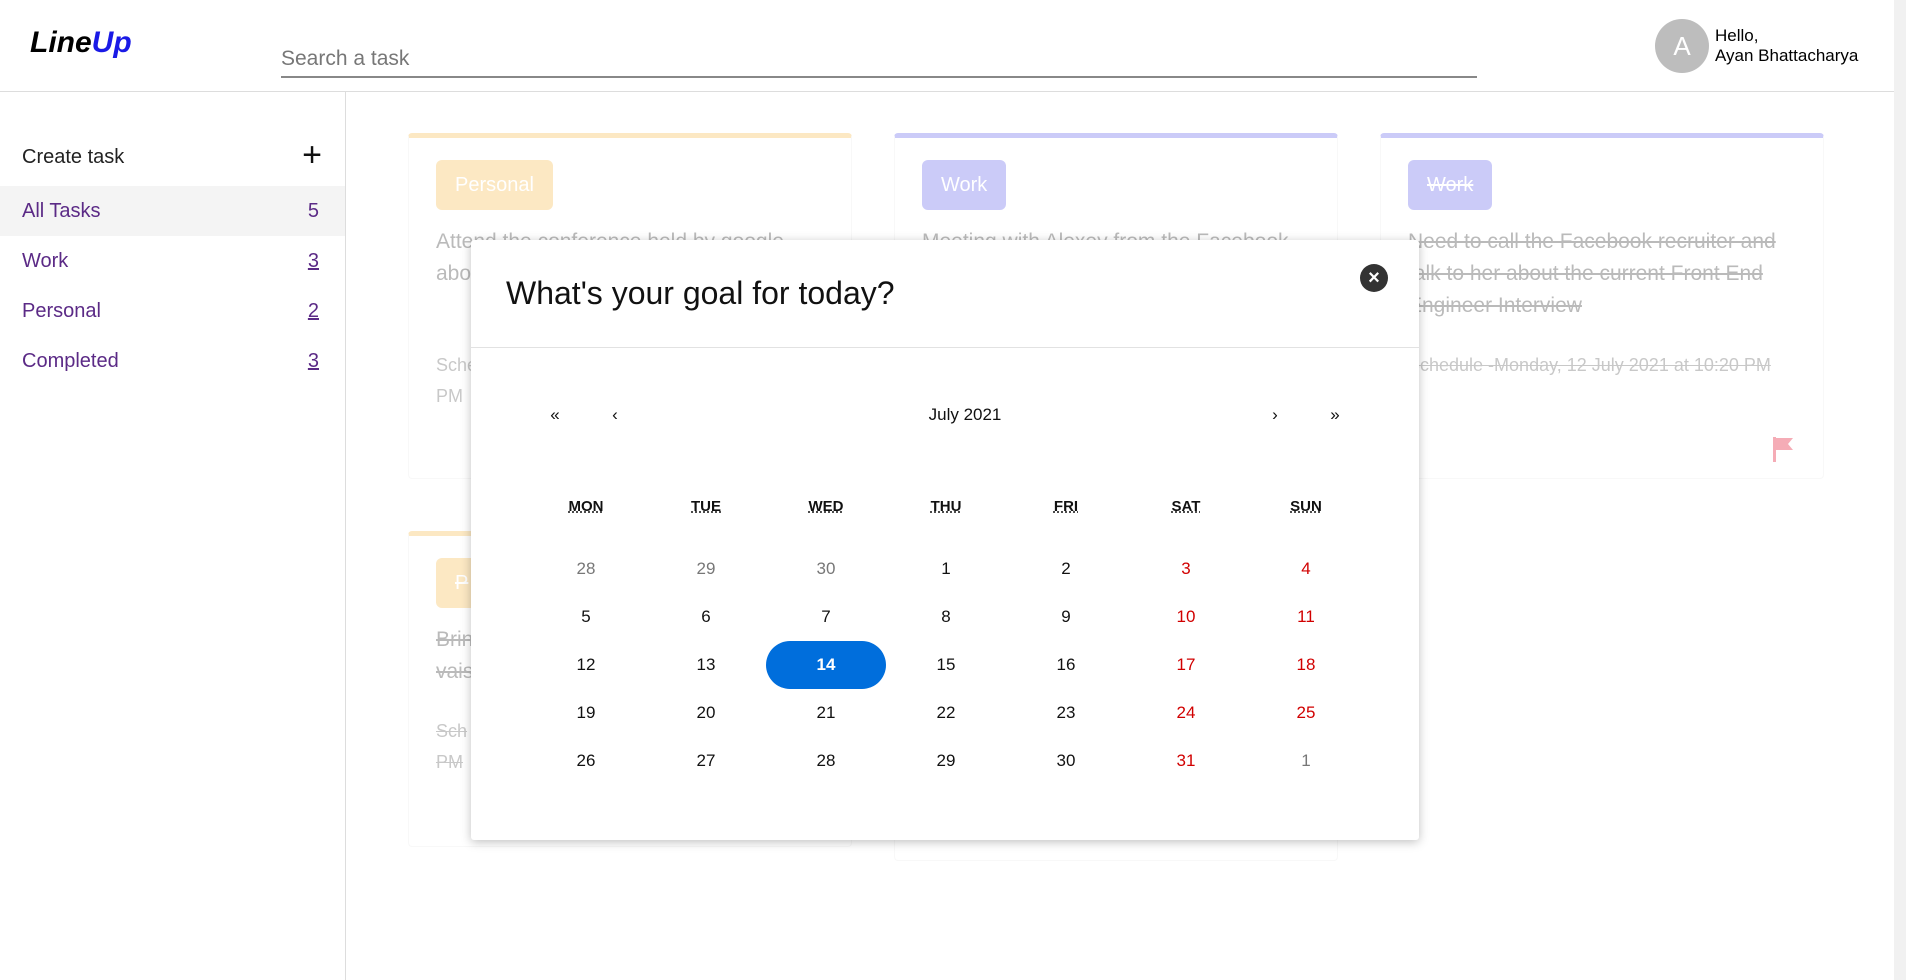 The height and width of the screenshot is (980, 1906). What do you see at coordinates (1374, 278) in the screenshot?
I see `close-icon: ×` at bounding box center [1374, 278].